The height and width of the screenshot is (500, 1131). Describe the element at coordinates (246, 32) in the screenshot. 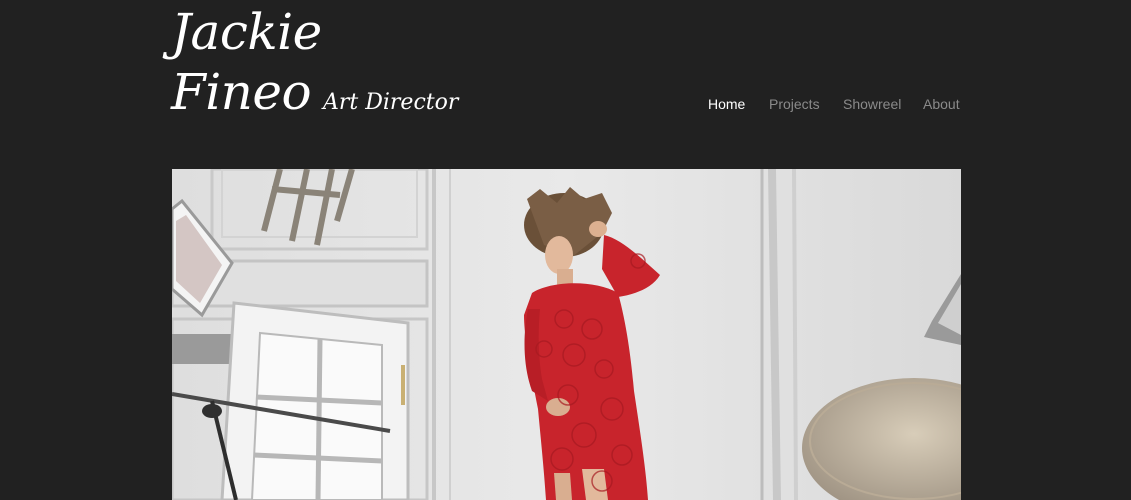

I see `logo-first-name: Jackie` at that location.